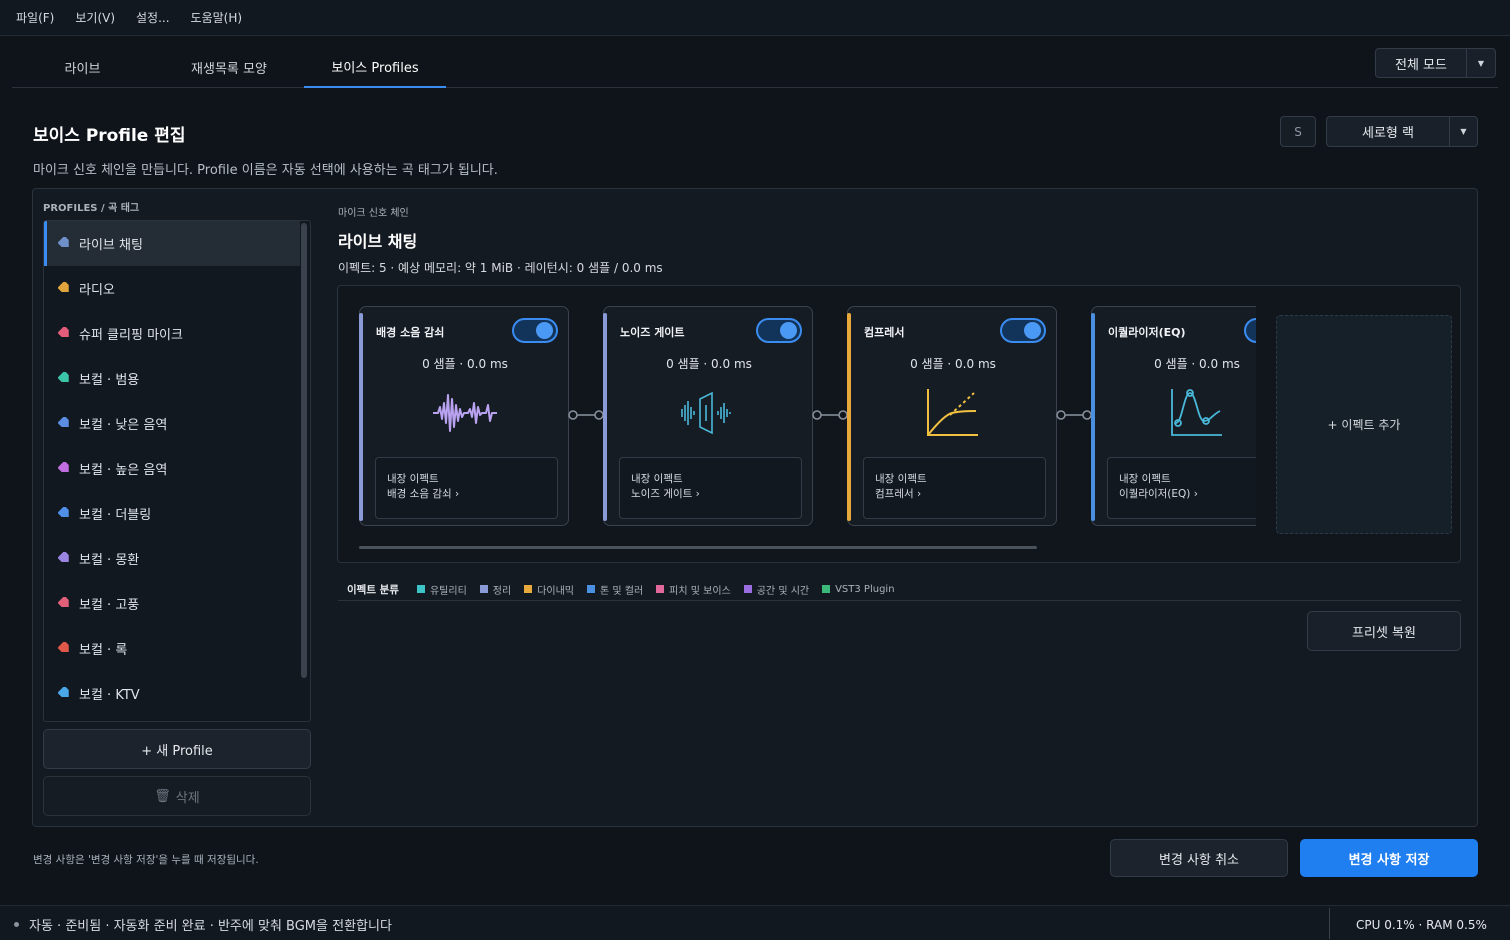 The width and height of the screenshot is (1510, 940). I want to click on profiles-label: PROFILES / 곡 태그, so click(91, 208).